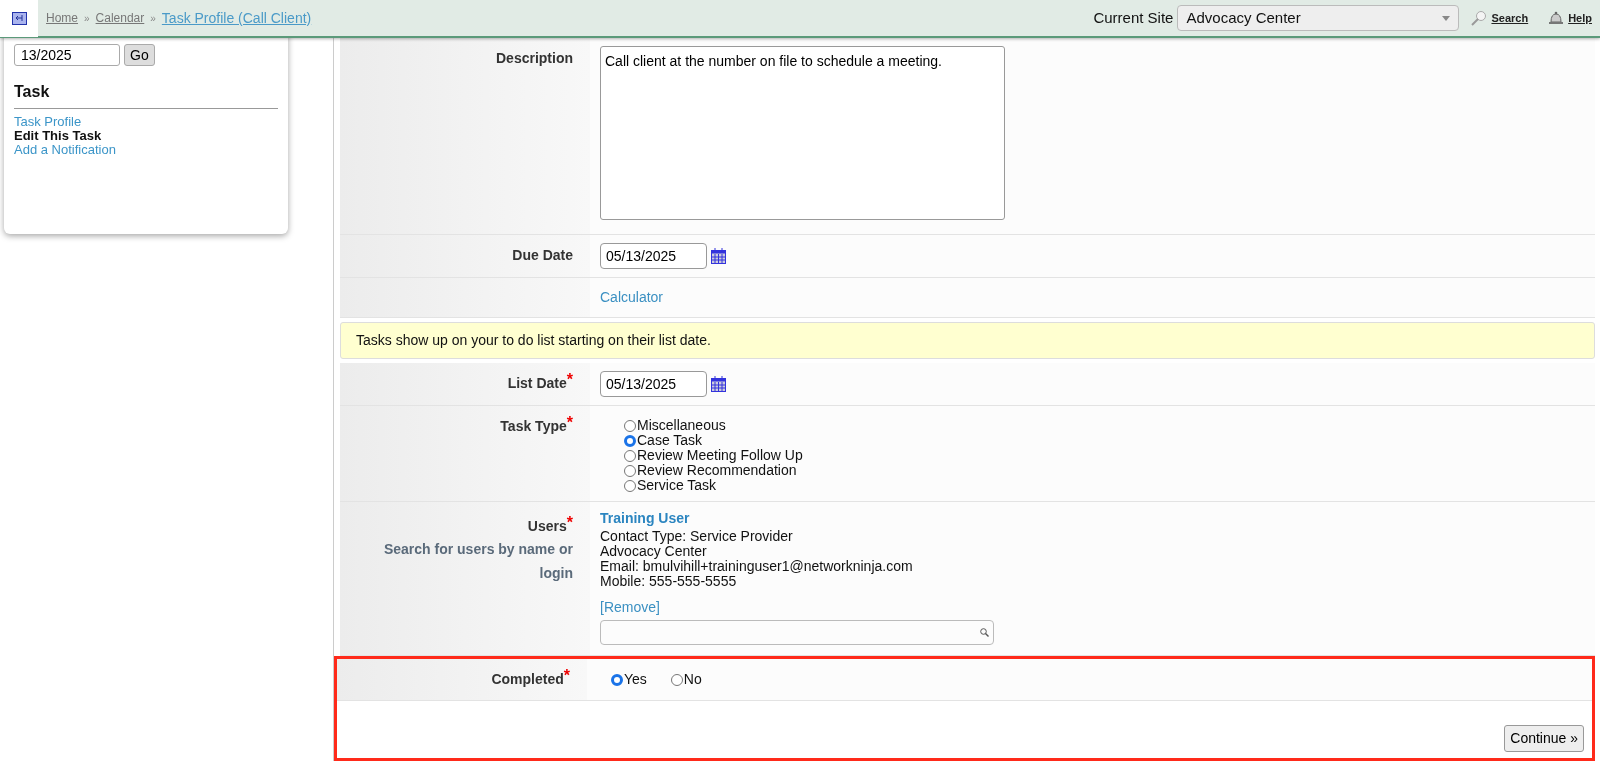 This screenshot has height=767, width=1600. I want to click on description-field: Call client at the number on file to schedule a meeting., so click(802, 133).